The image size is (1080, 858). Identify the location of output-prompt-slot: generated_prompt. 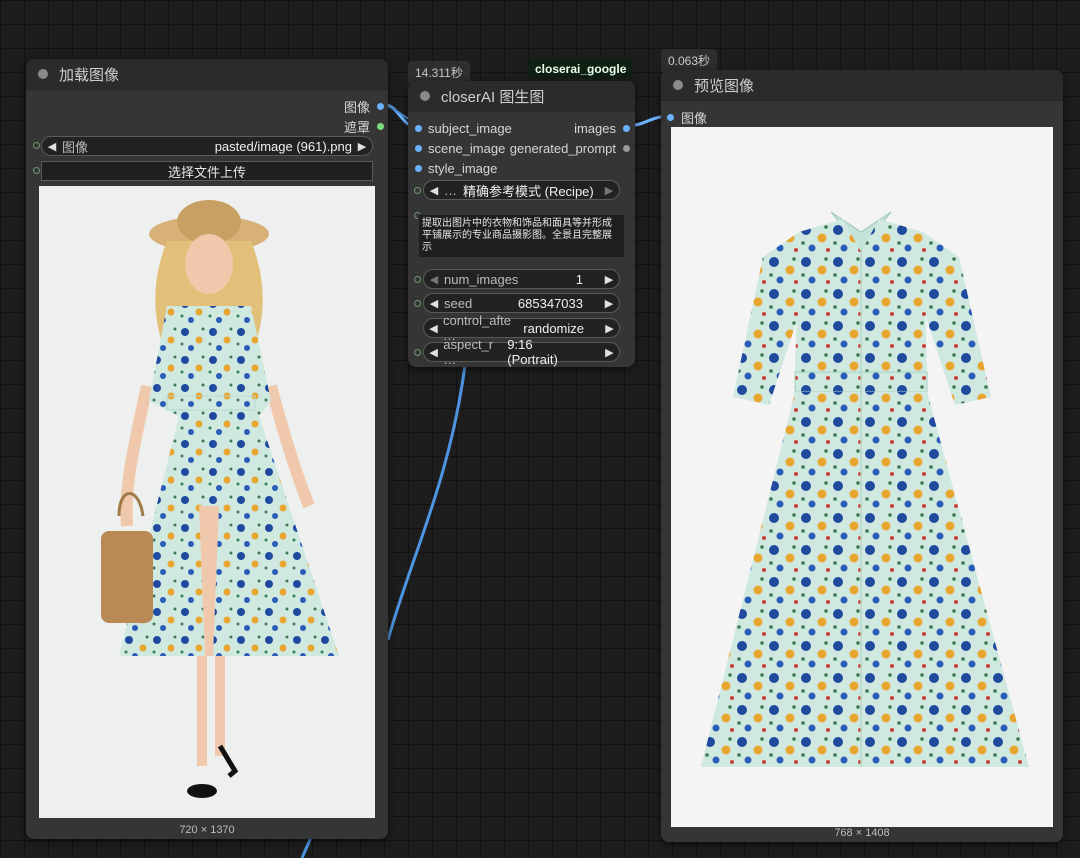
(570, 148).